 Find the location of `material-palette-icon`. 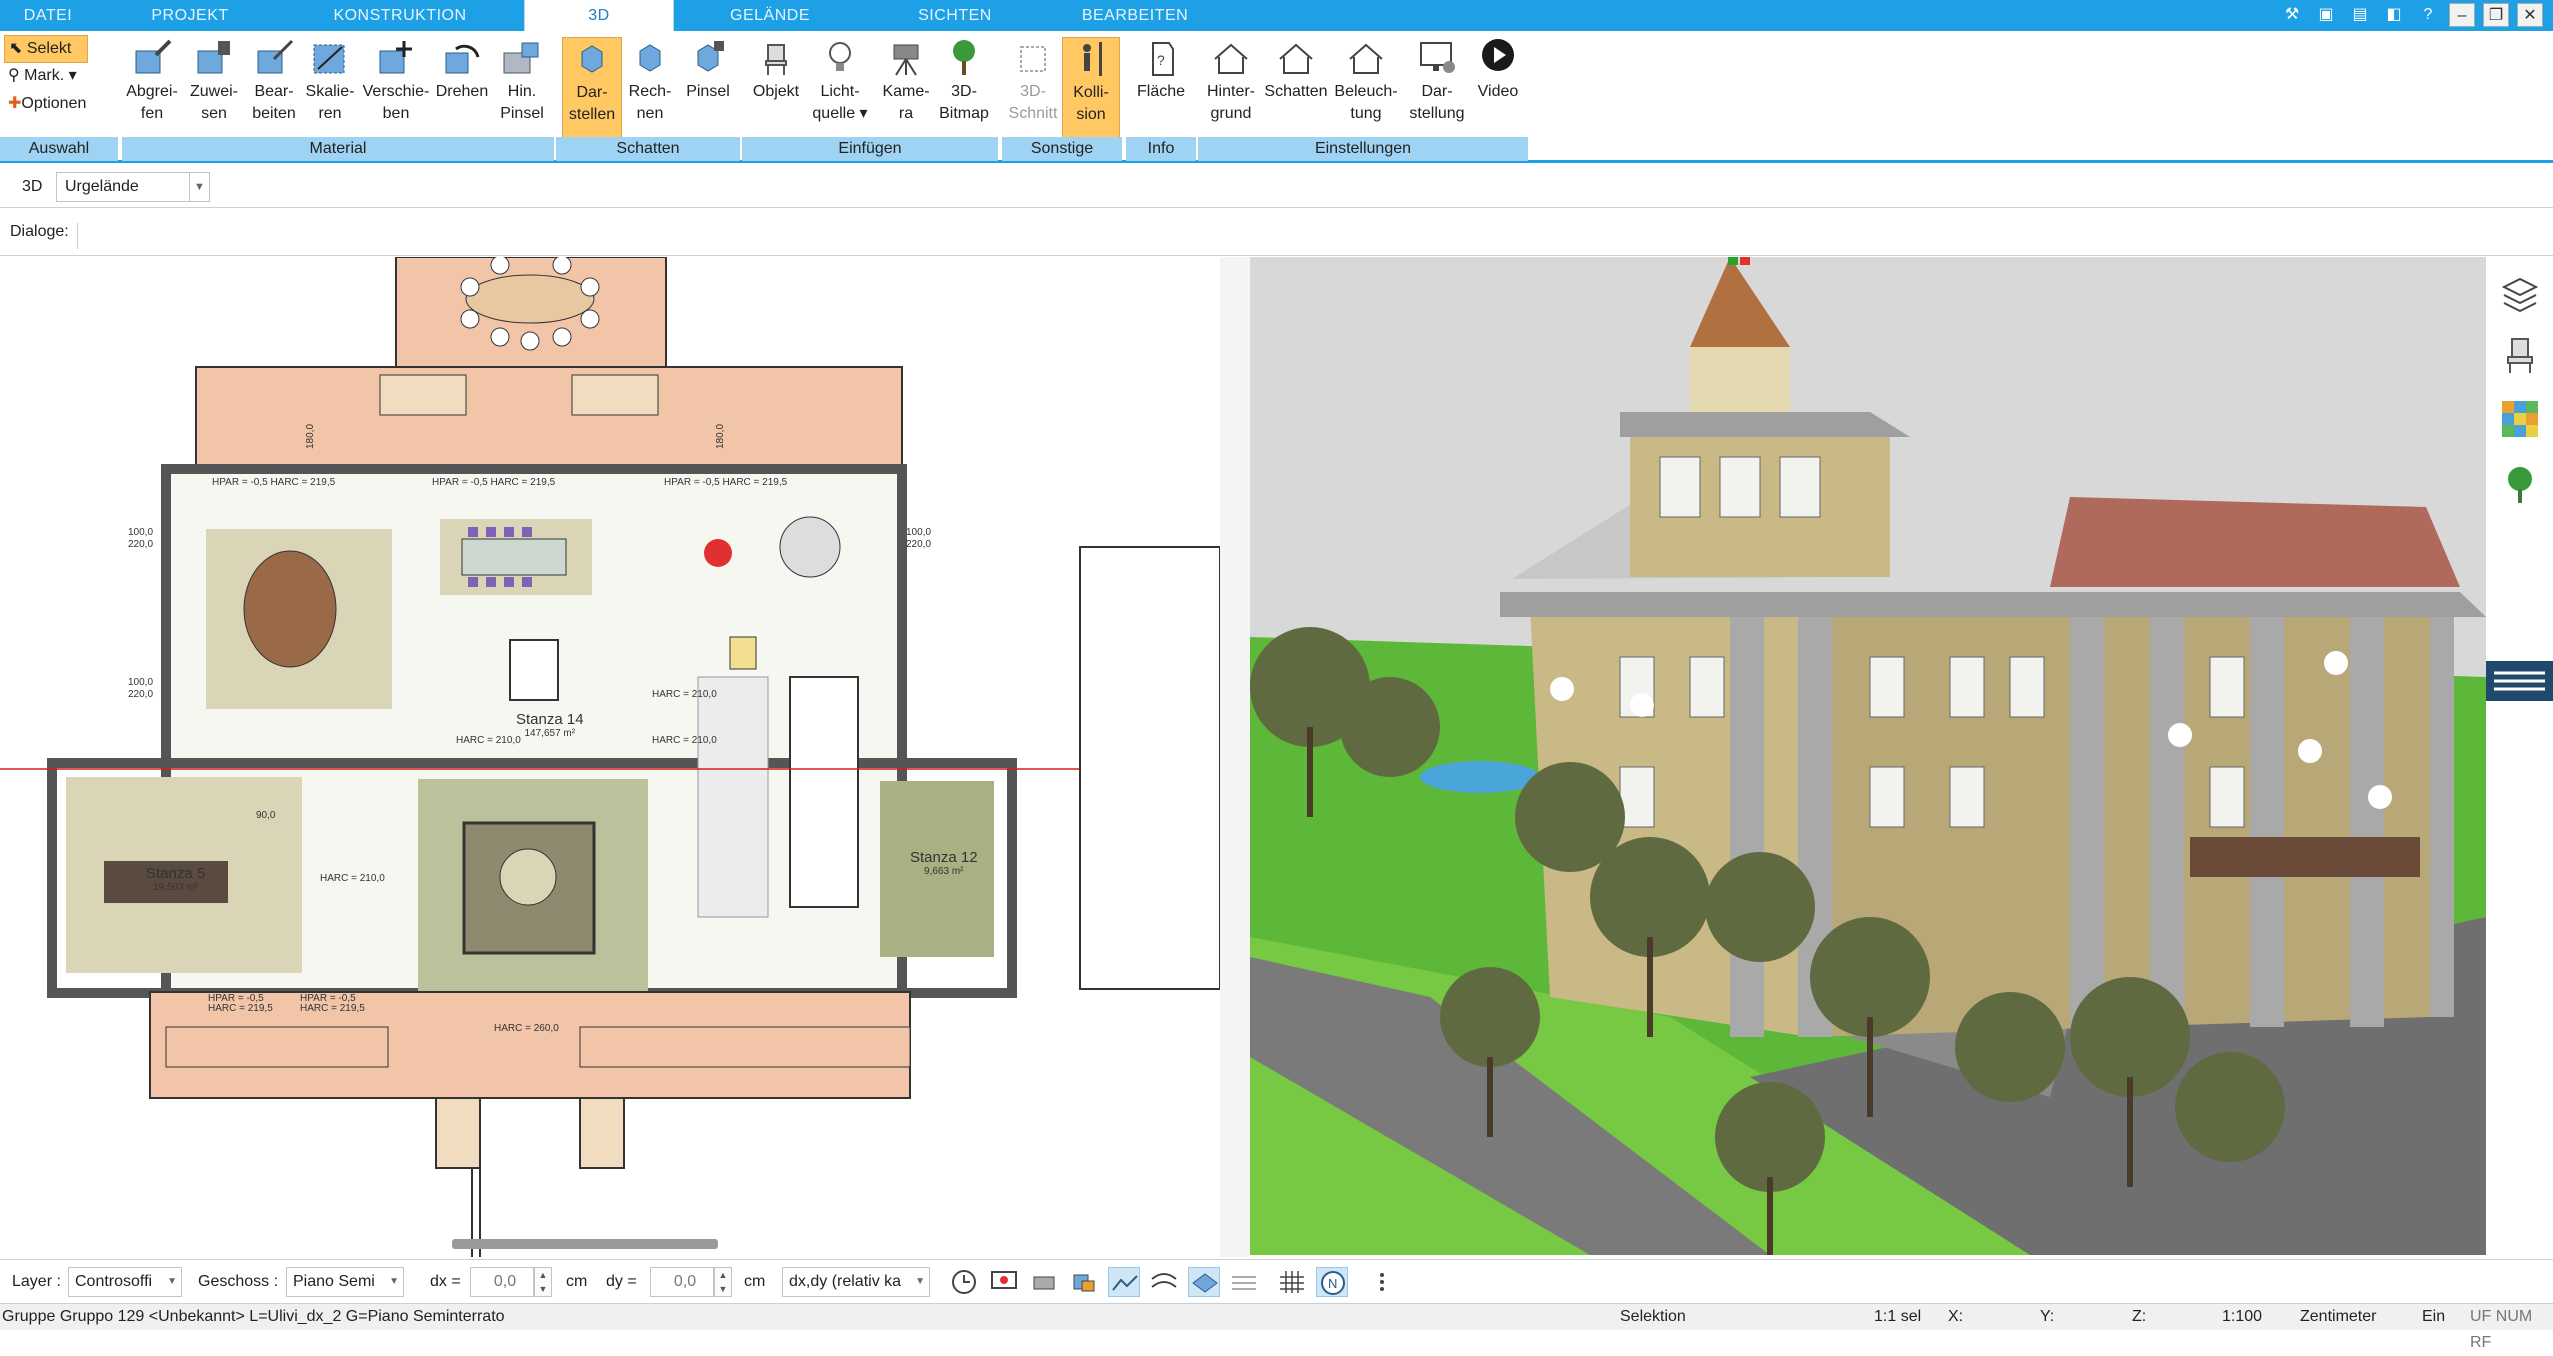

material-palette-icon is located at coordinates (2520, 419).